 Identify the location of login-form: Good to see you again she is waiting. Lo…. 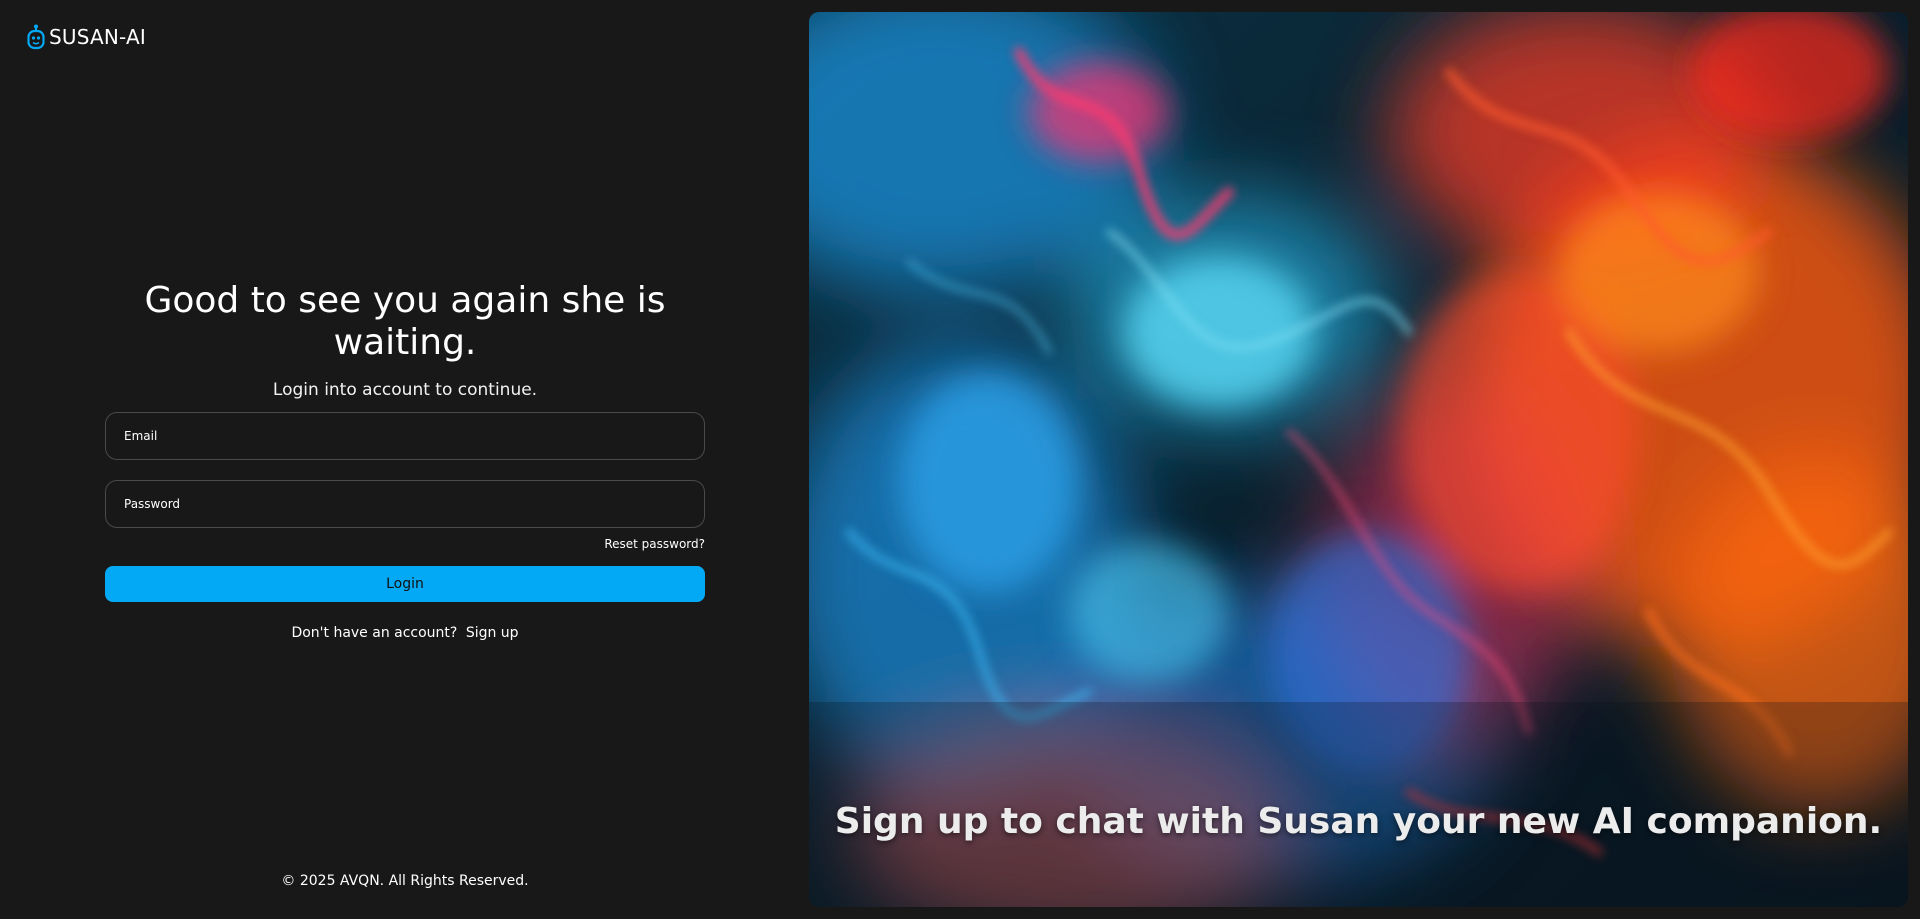
(405, 460).